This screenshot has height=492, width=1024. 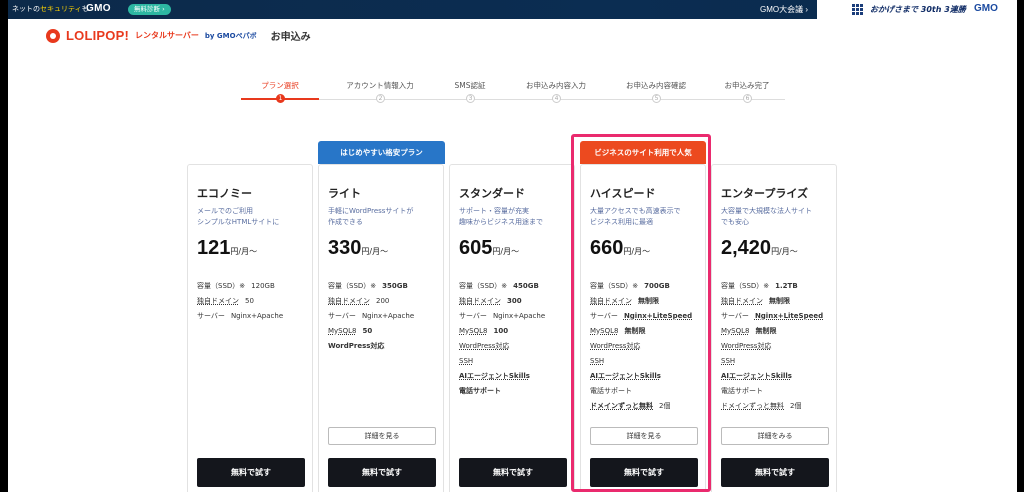 What do you see at coordinates (556, 85) in the screenshot?
I see `step-label: お申込み内容入力` at bounding box center [556, 85].